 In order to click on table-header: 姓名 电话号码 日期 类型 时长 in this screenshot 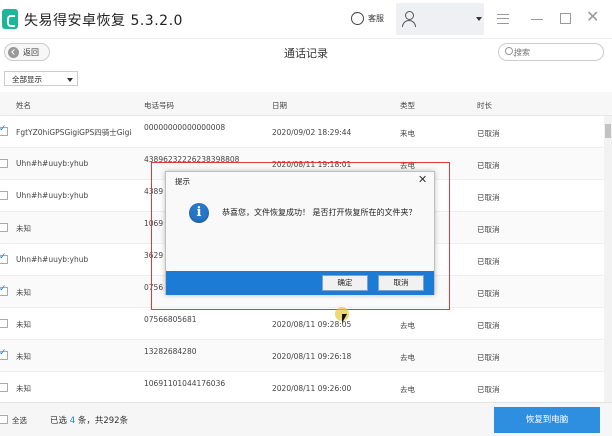, I will do `click(306, 104)`.